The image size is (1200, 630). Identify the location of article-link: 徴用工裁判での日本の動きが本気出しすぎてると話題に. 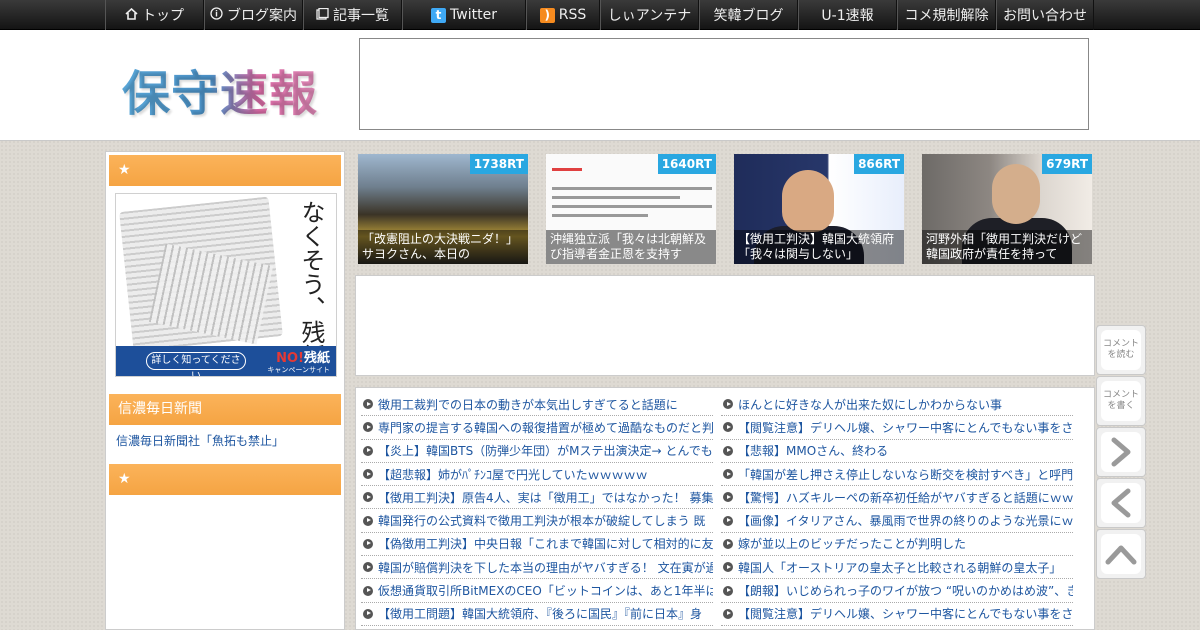
(528, 404).